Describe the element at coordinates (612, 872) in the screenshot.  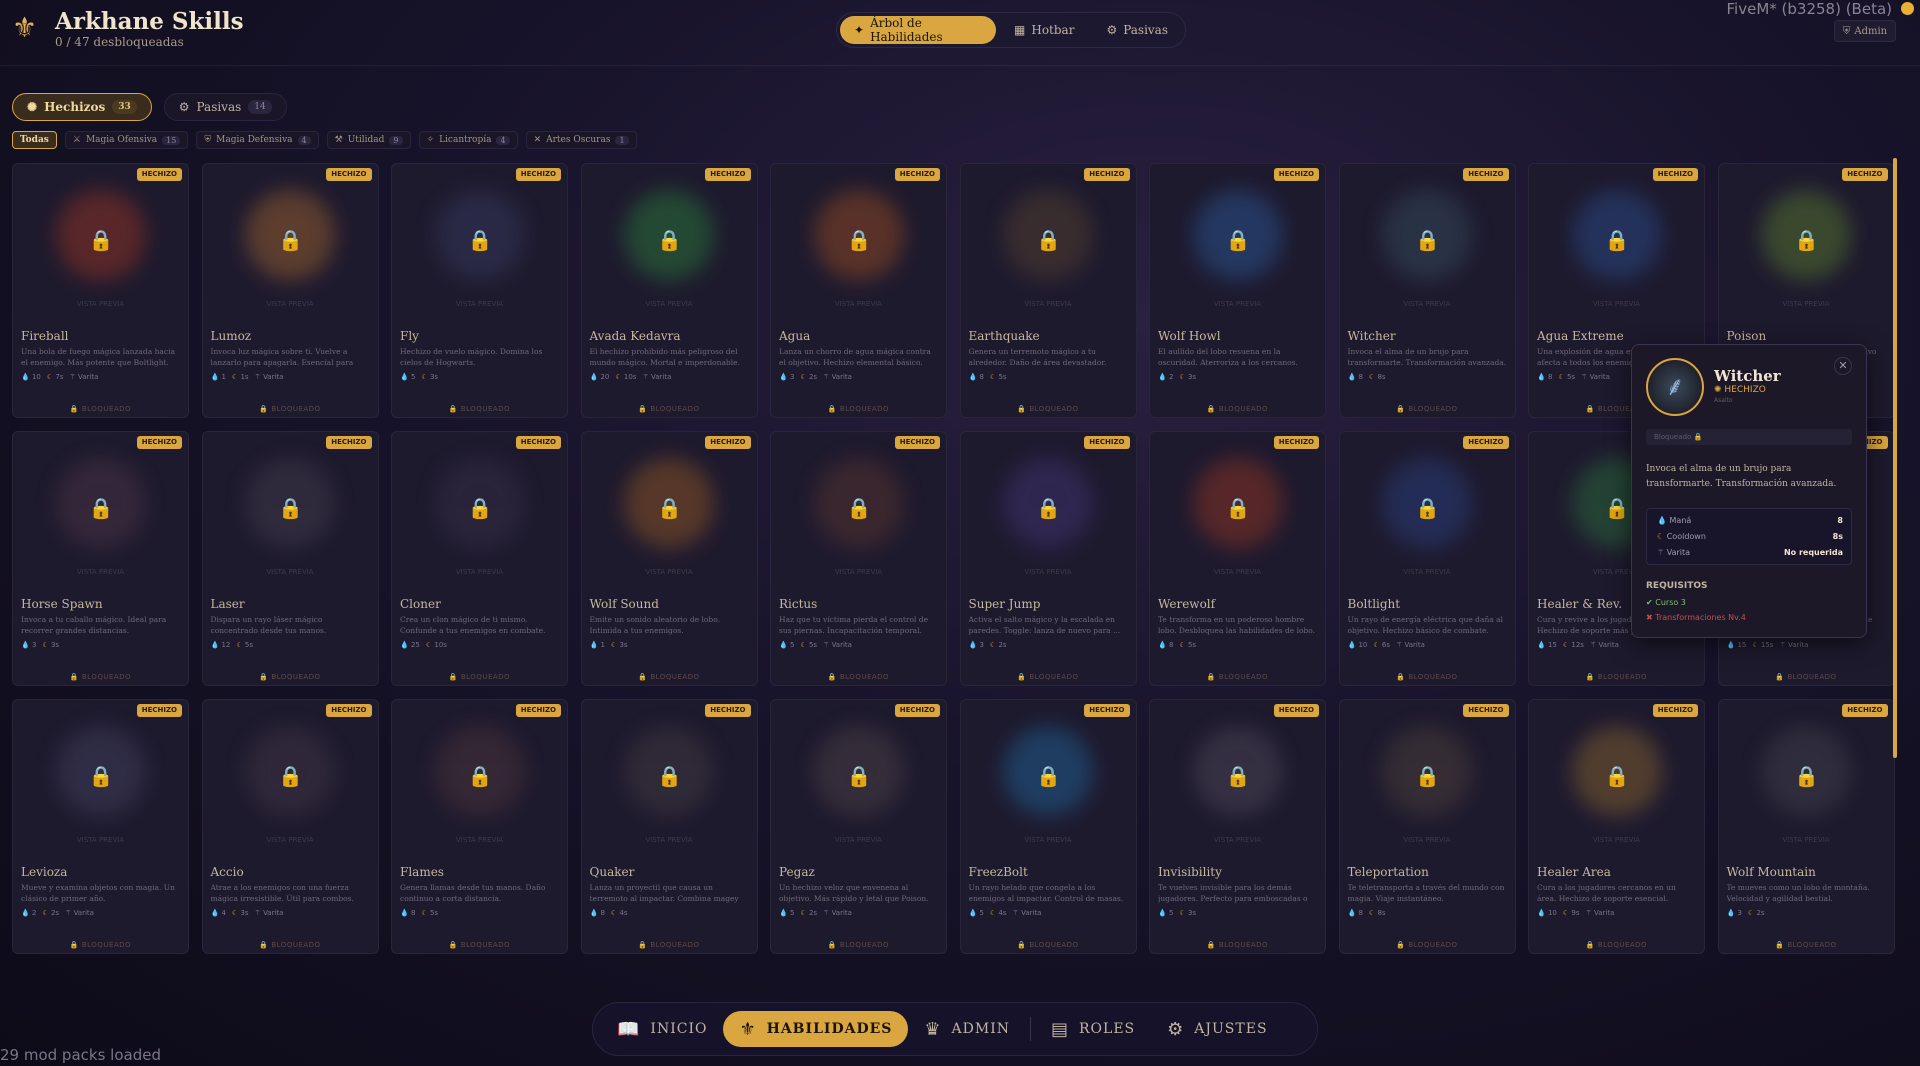
I see `skill-name: Quaker` at that location.